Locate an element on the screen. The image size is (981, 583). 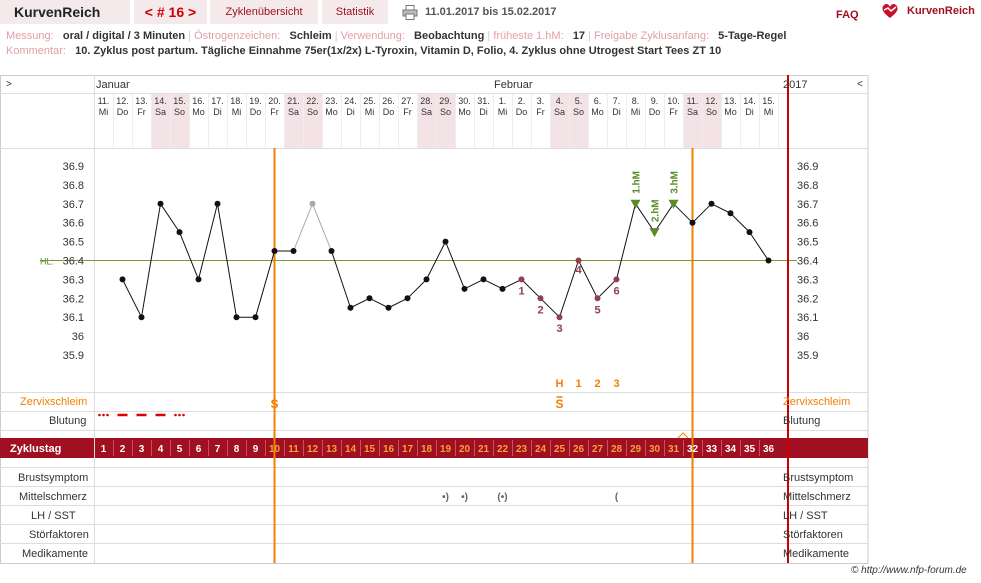
y-tick-label-right: 36.7 is located at coordinates (807, 205).